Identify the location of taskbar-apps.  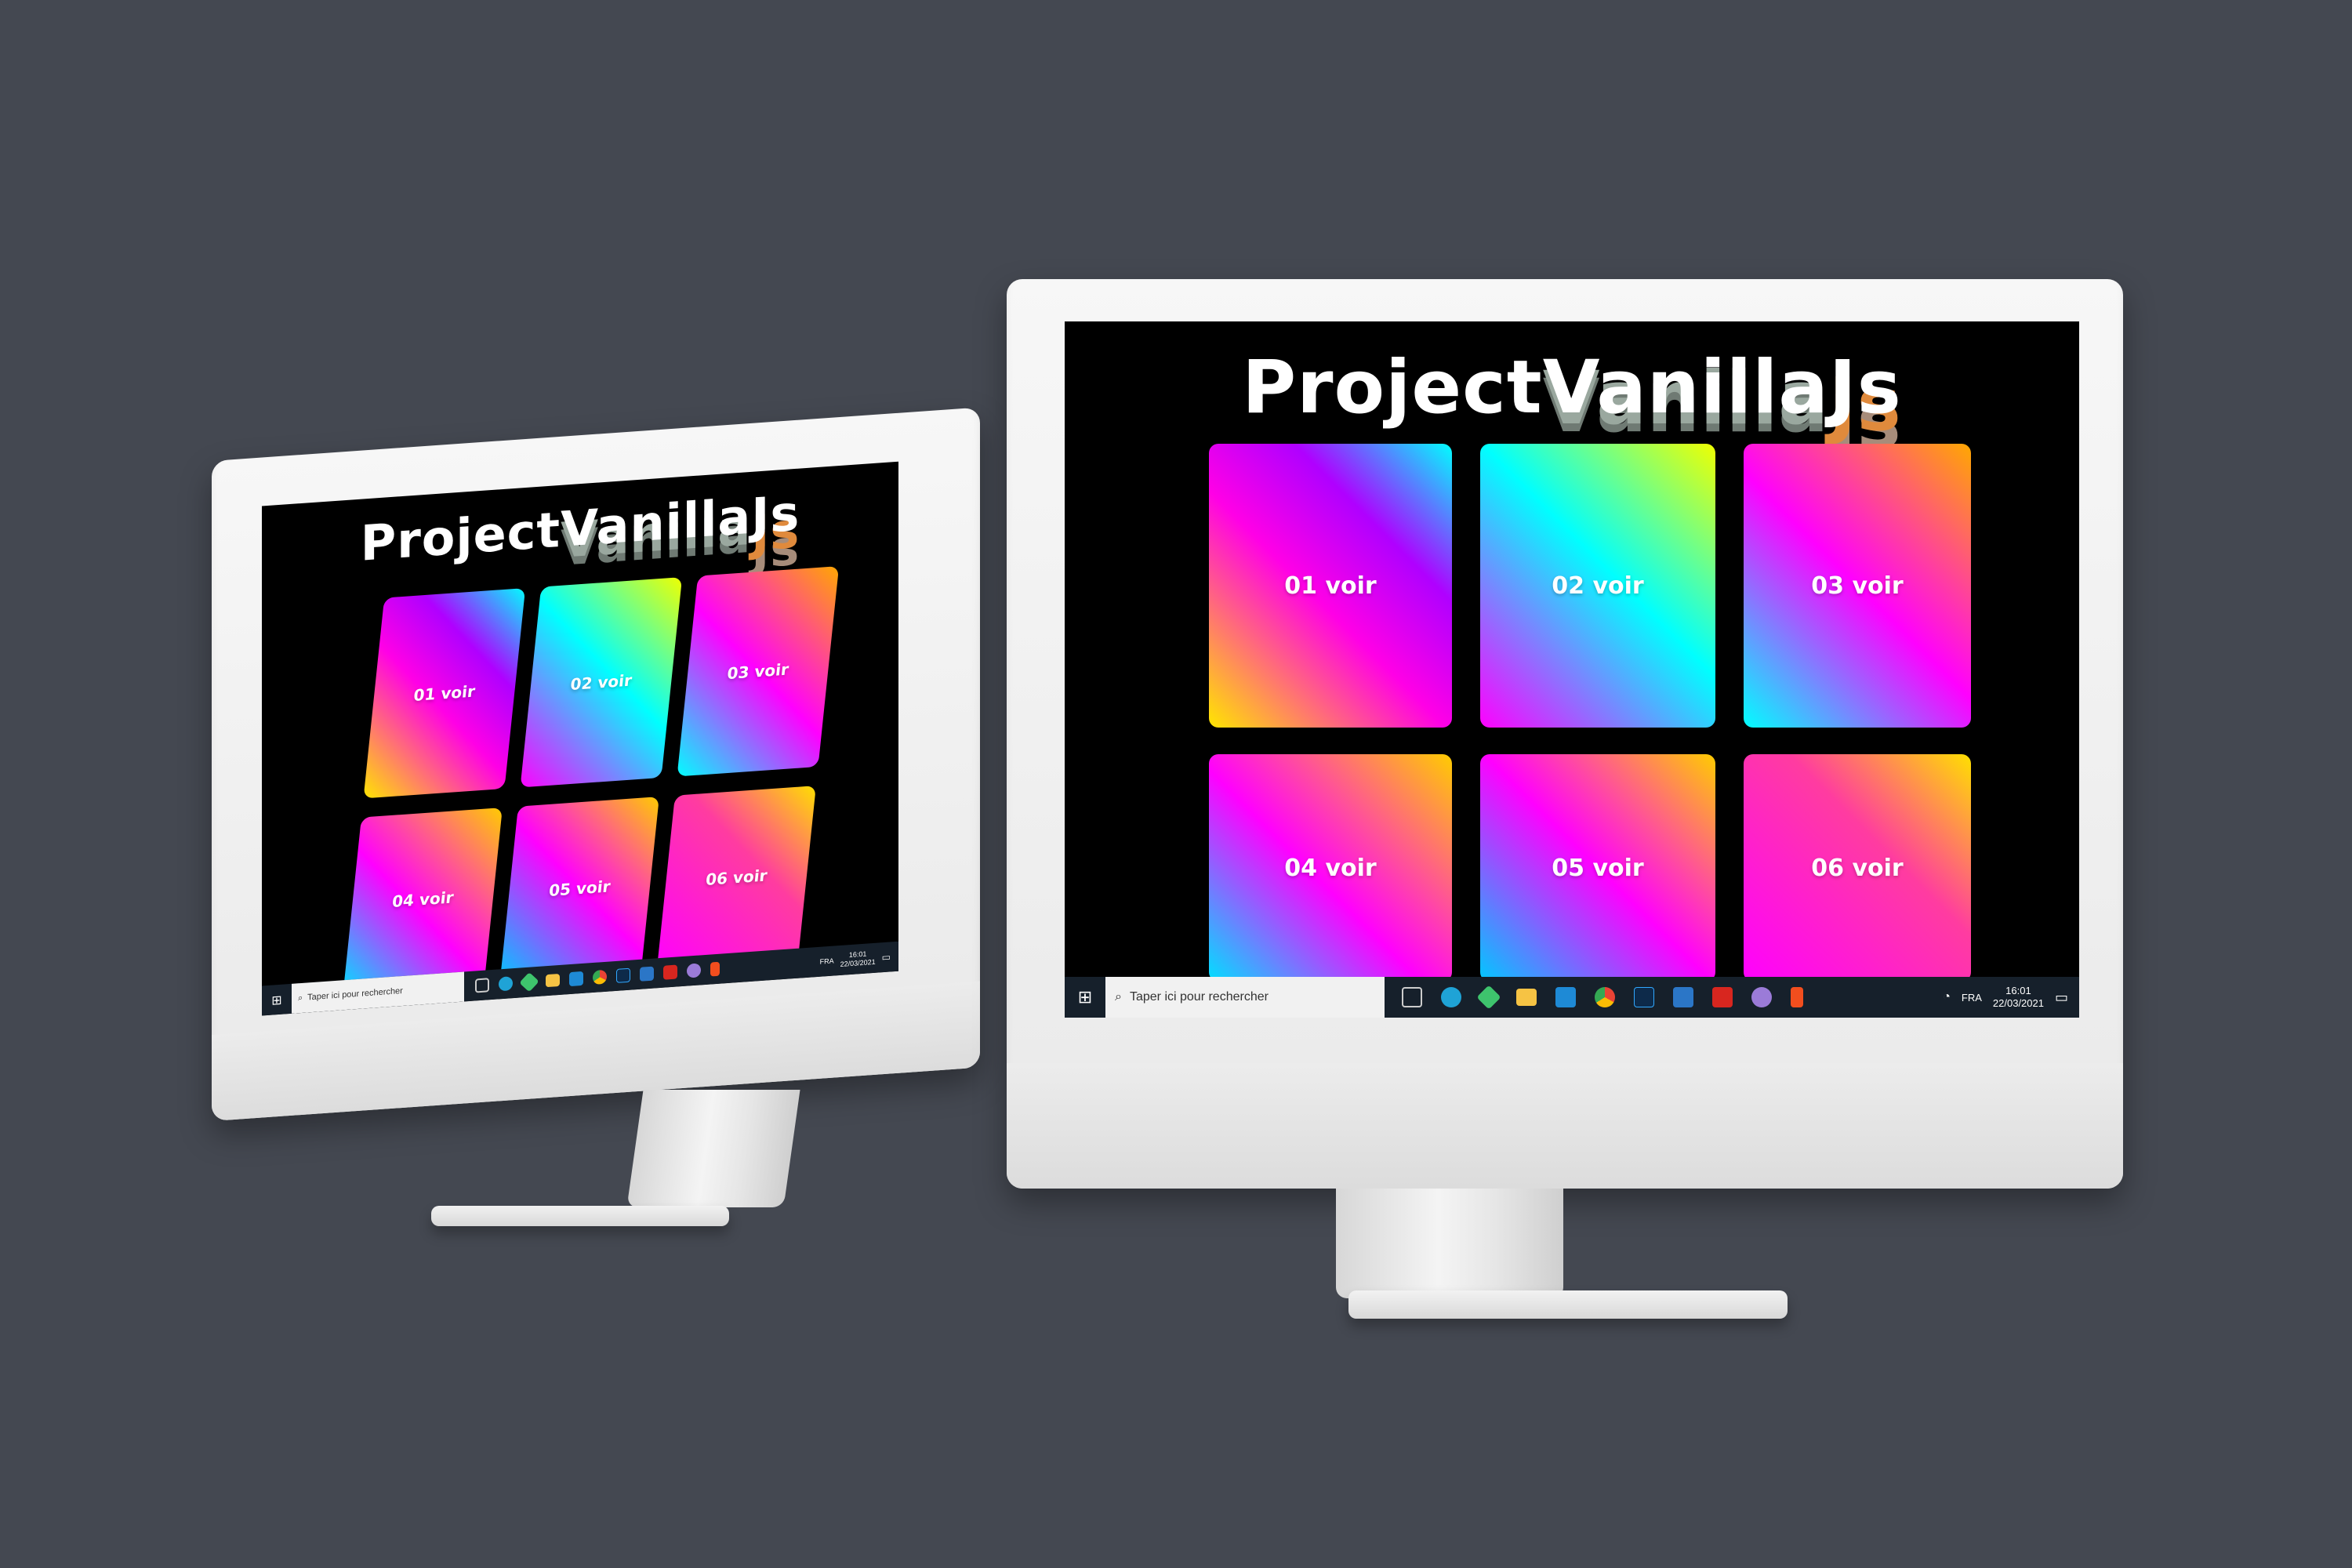
(1602, 997).